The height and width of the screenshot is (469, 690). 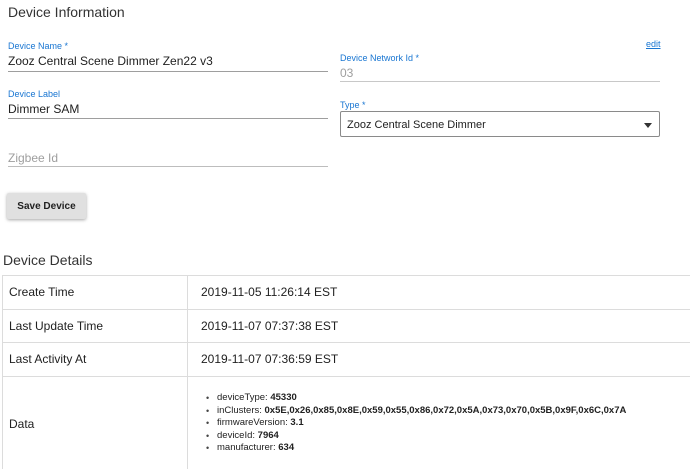 I want to click on table-row: Last Update Time 2019-11-07 07:37:38 EST, so click(x=346, y=326).